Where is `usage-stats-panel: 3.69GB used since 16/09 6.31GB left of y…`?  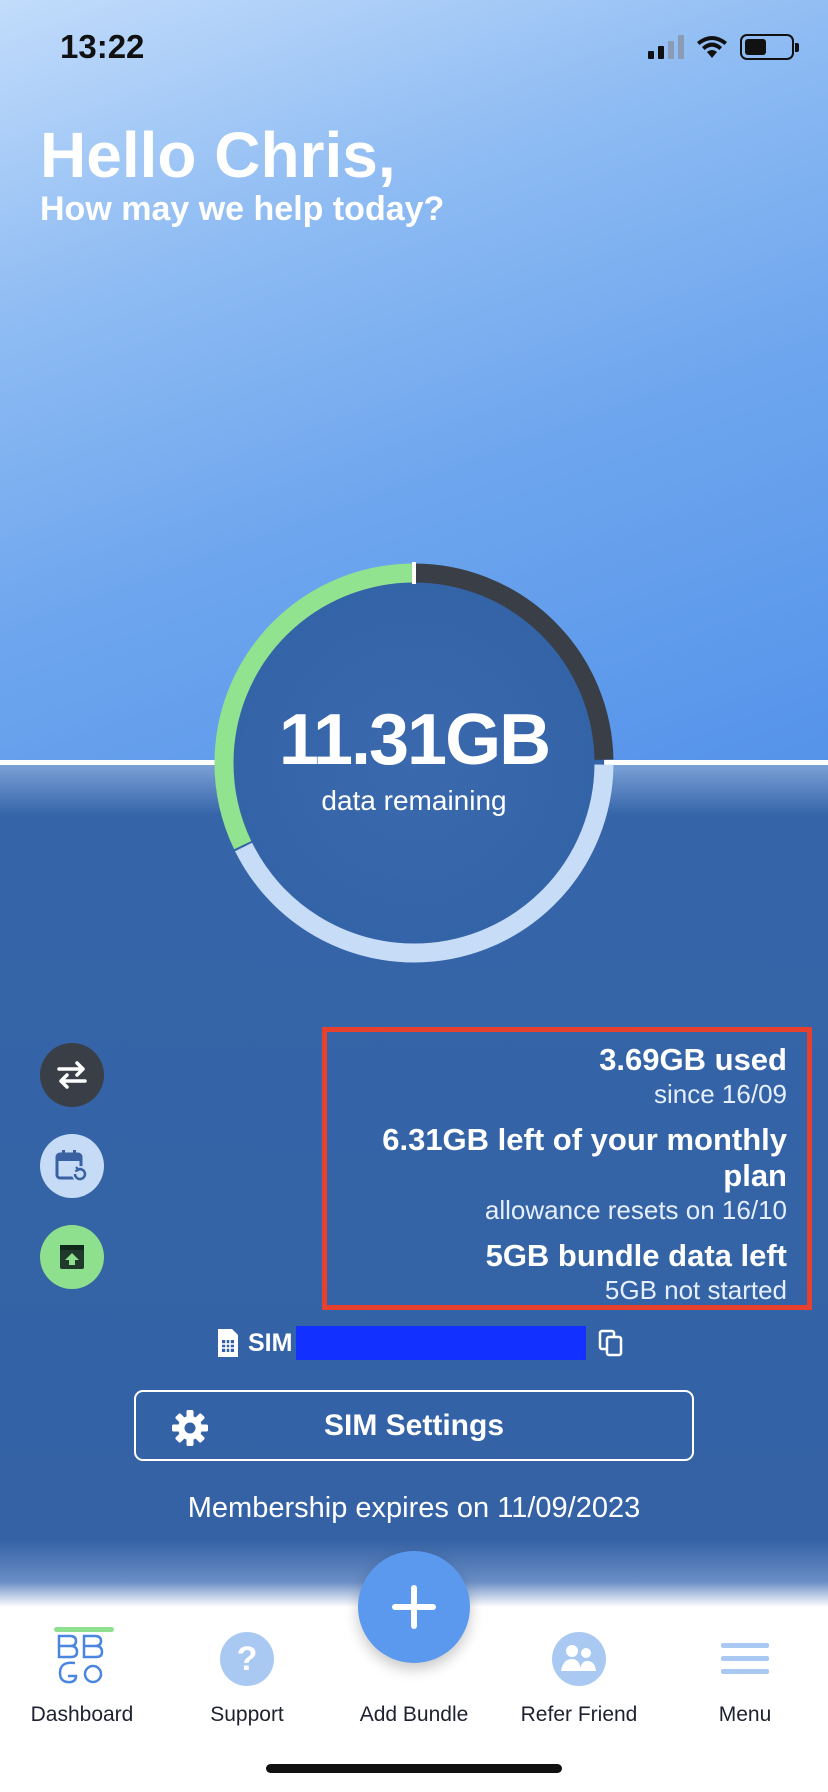
usage-stats-panel: 3.69GB used since 16/09 6.31GB left of y… is located at coordinates (567, 1168).